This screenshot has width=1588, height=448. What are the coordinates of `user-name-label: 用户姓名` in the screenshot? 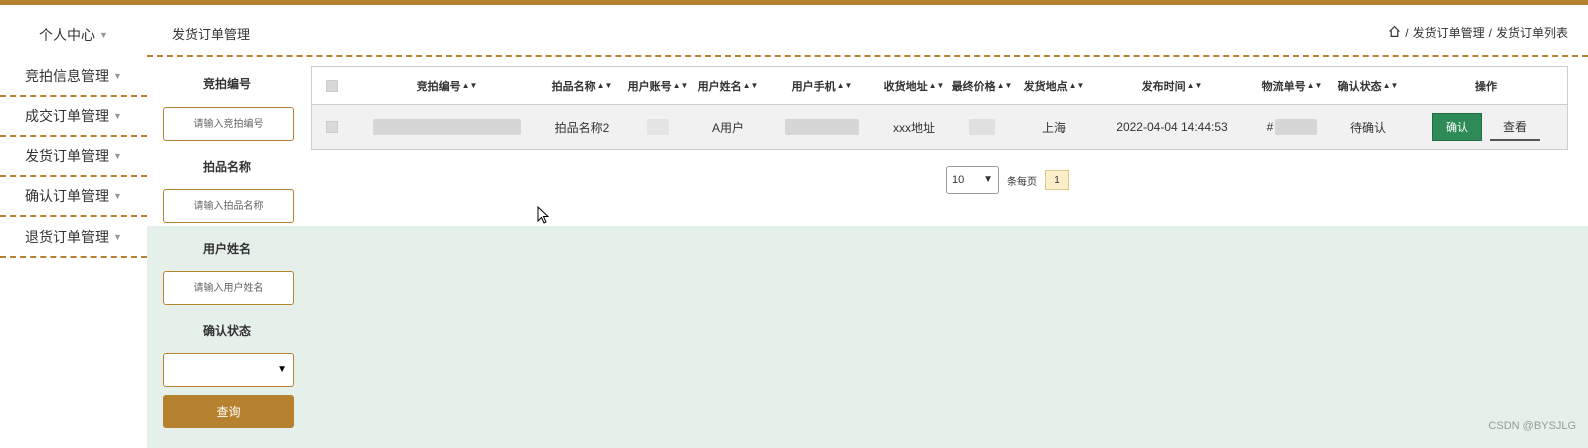 It's located at (226, 249).